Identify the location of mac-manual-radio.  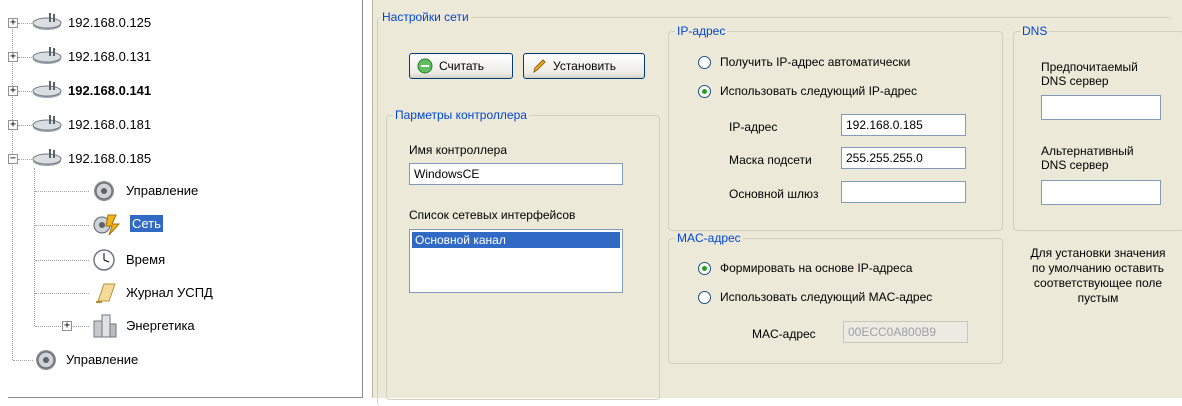
(704, 297).